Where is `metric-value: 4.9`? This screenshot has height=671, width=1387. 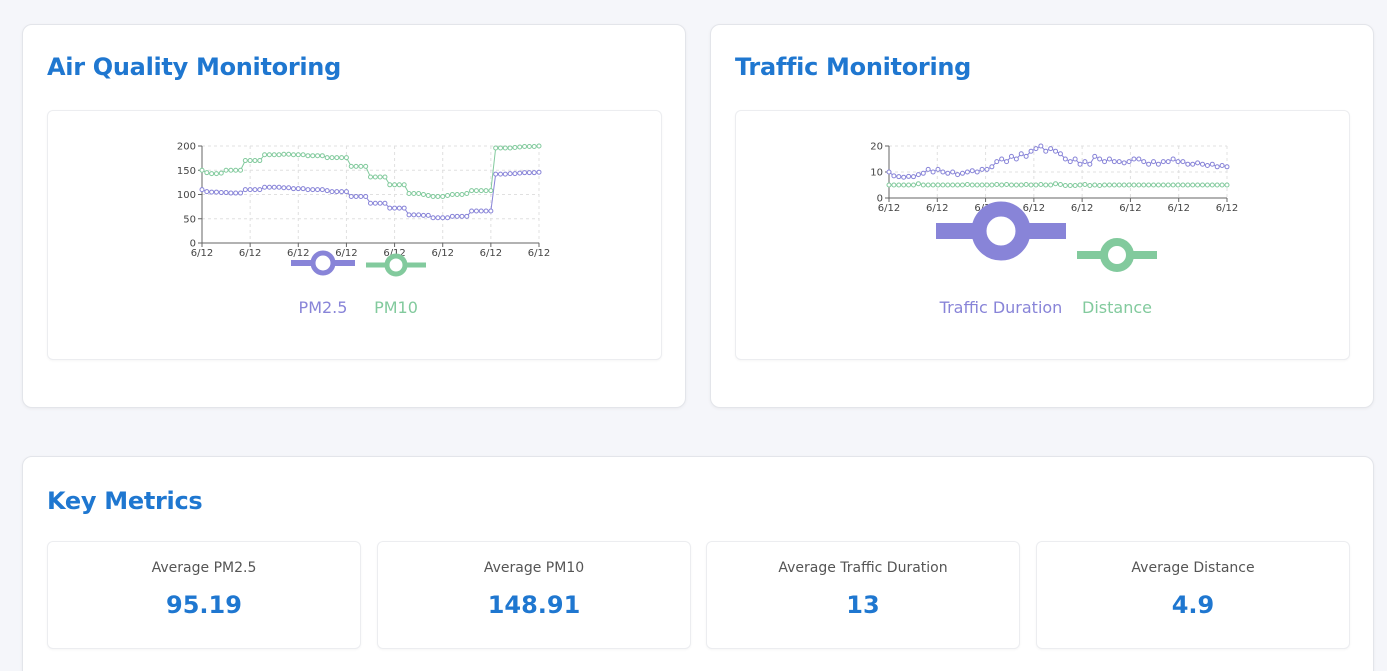
metric-value: 4.9 is located at coordinates (1193, 605).